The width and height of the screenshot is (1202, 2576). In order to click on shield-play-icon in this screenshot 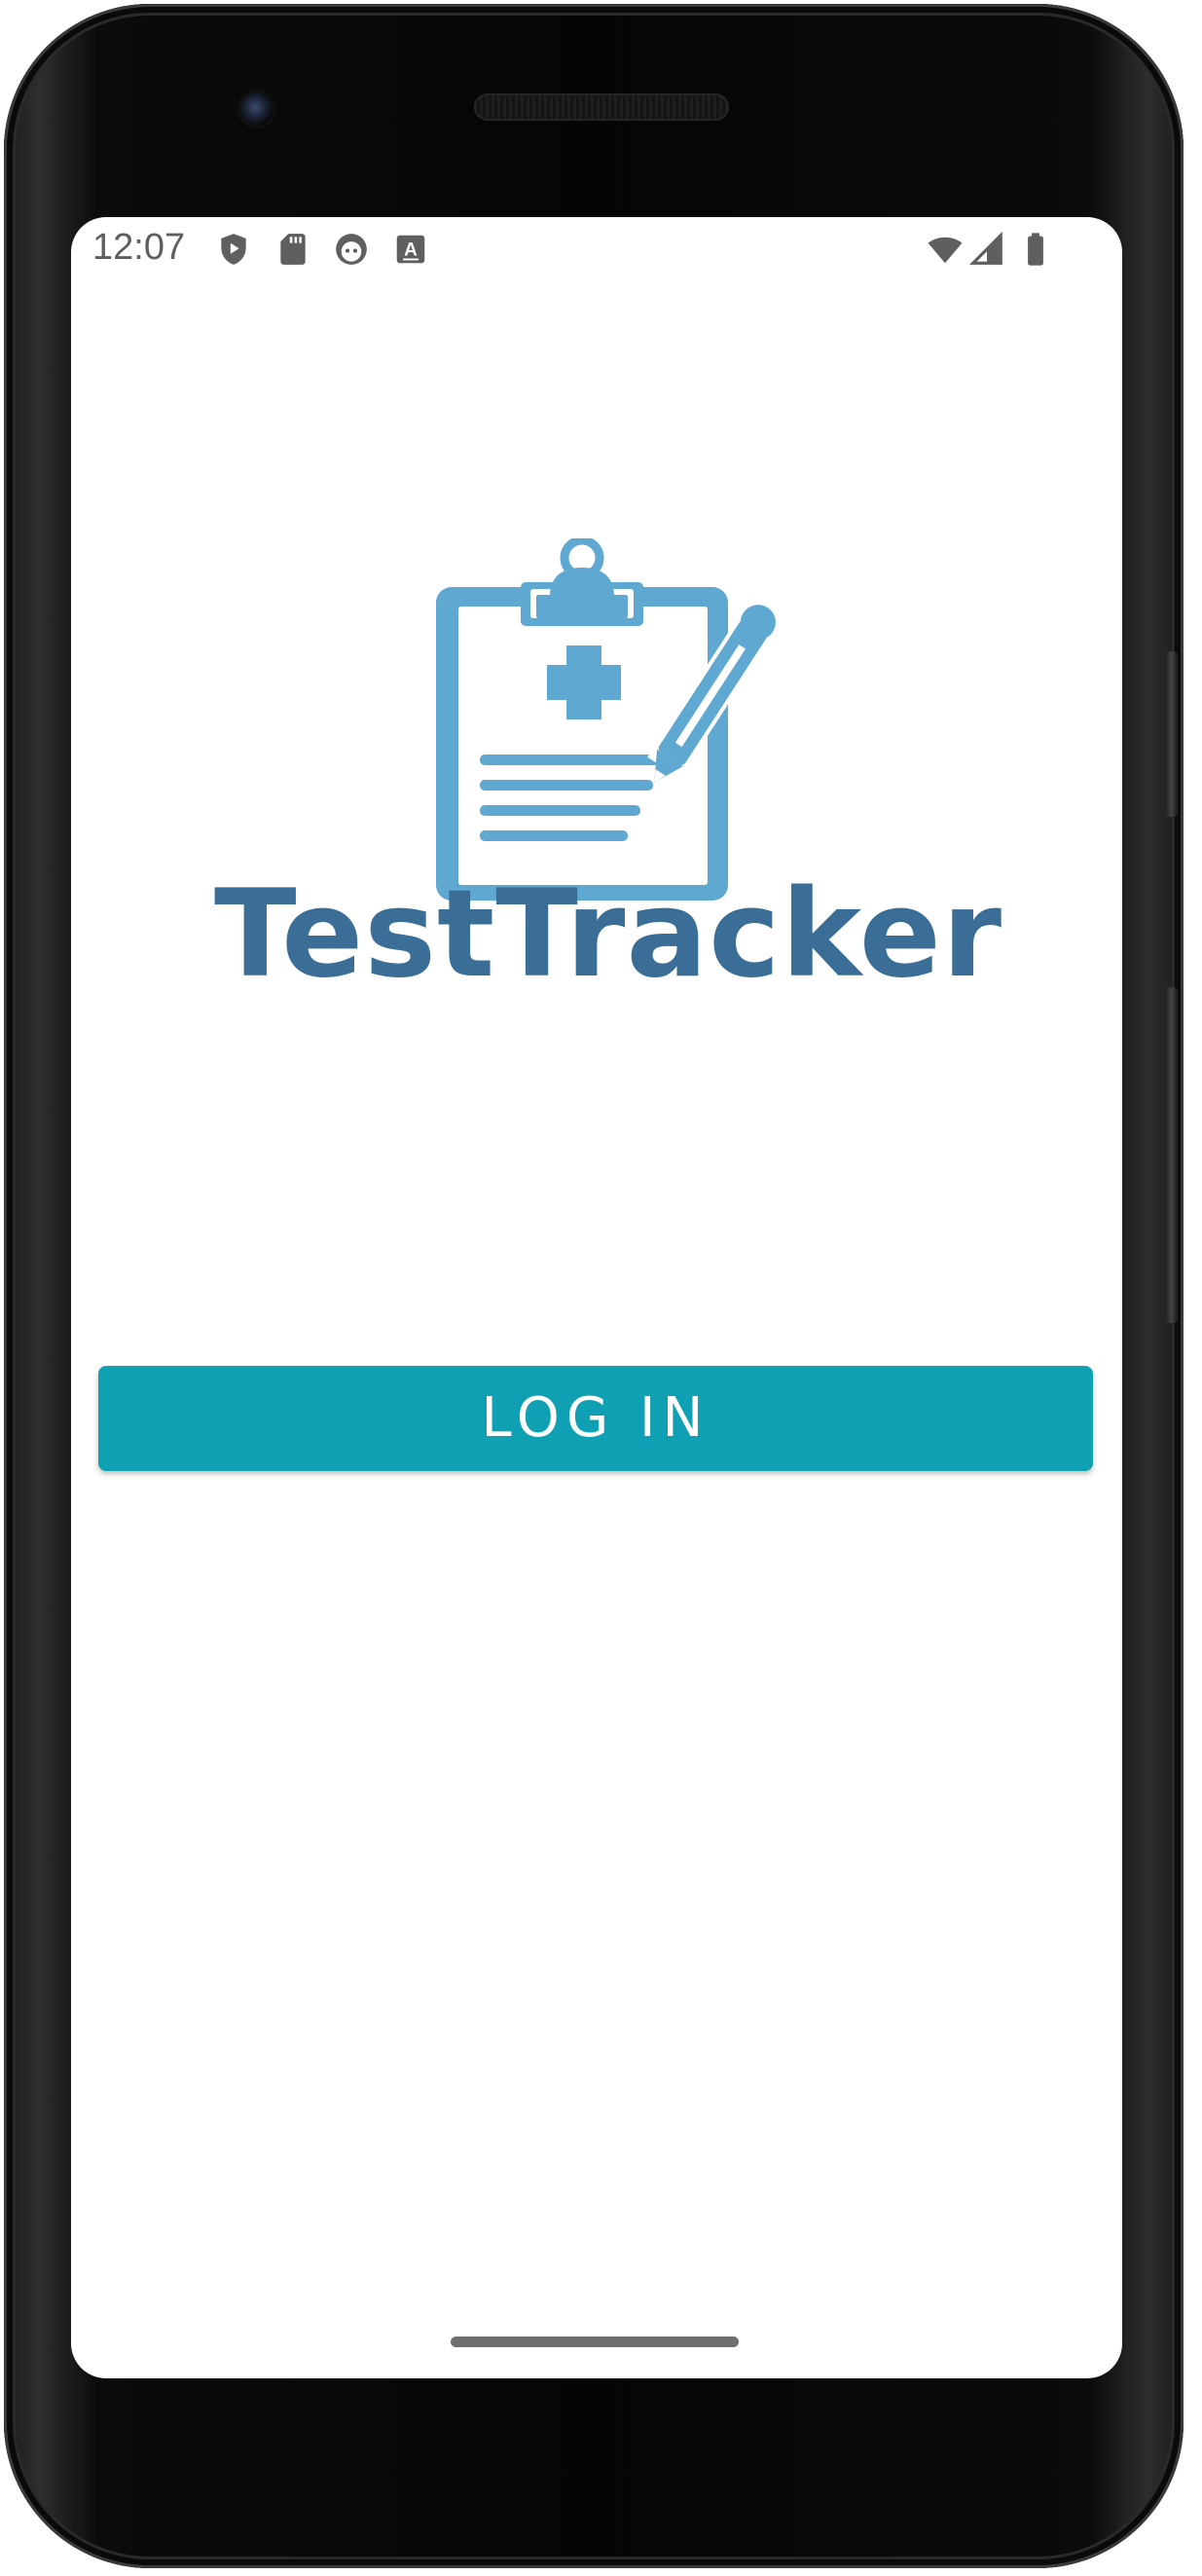, I will do `click(233, 249)`.